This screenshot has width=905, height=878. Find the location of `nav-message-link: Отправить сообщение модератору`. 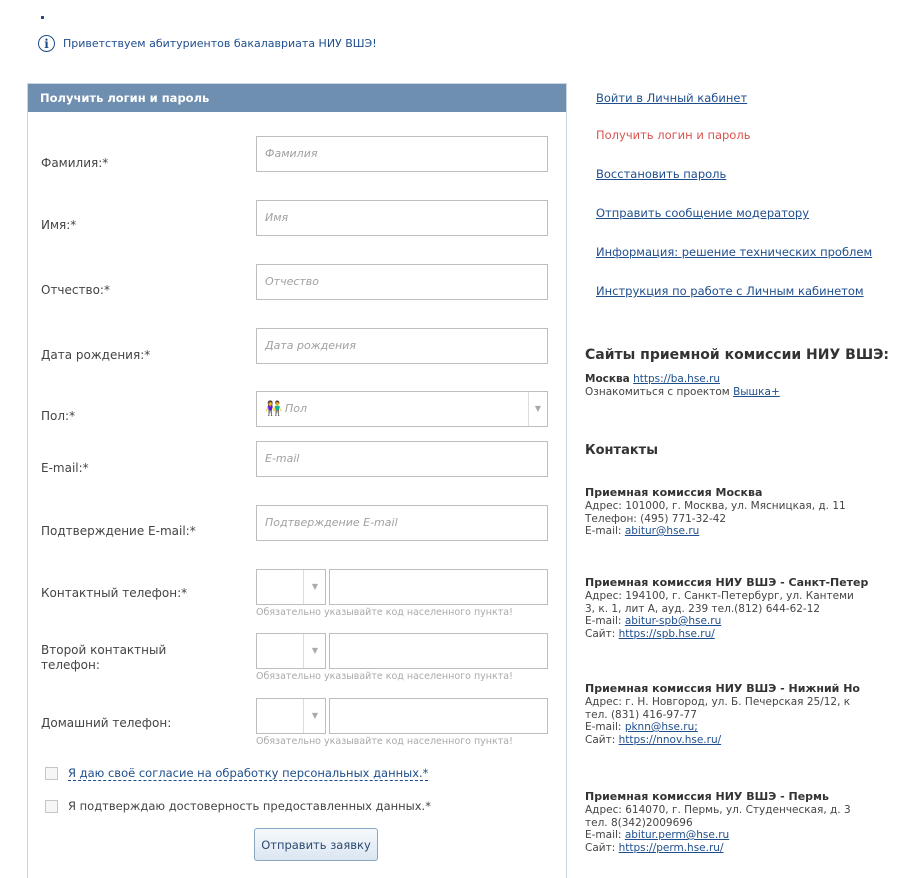

nav-message-link: Отправить сообщение модератору is located at coordinates (702, 213).